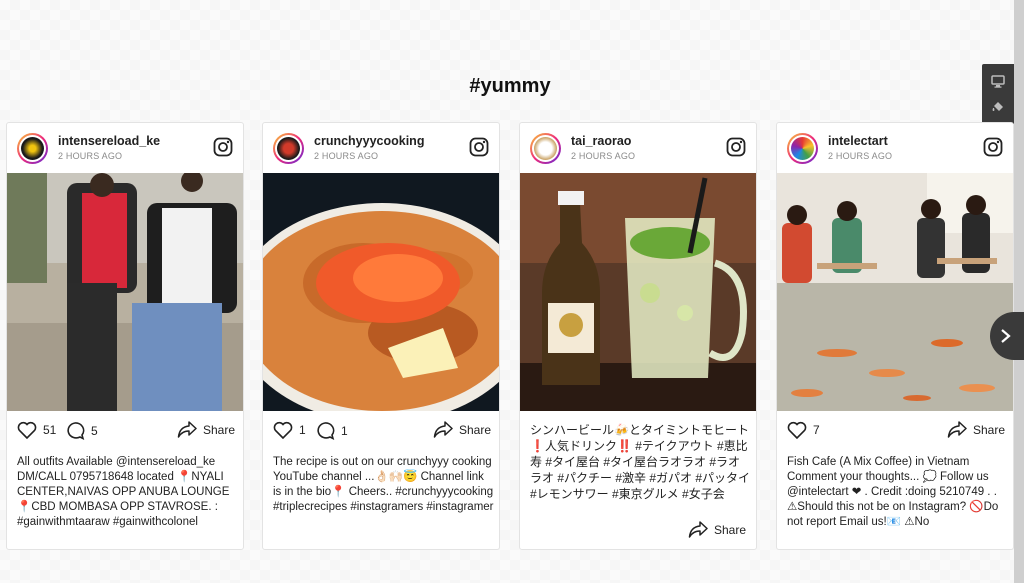  I want to click on comment-count: 1, so click(344, 430).